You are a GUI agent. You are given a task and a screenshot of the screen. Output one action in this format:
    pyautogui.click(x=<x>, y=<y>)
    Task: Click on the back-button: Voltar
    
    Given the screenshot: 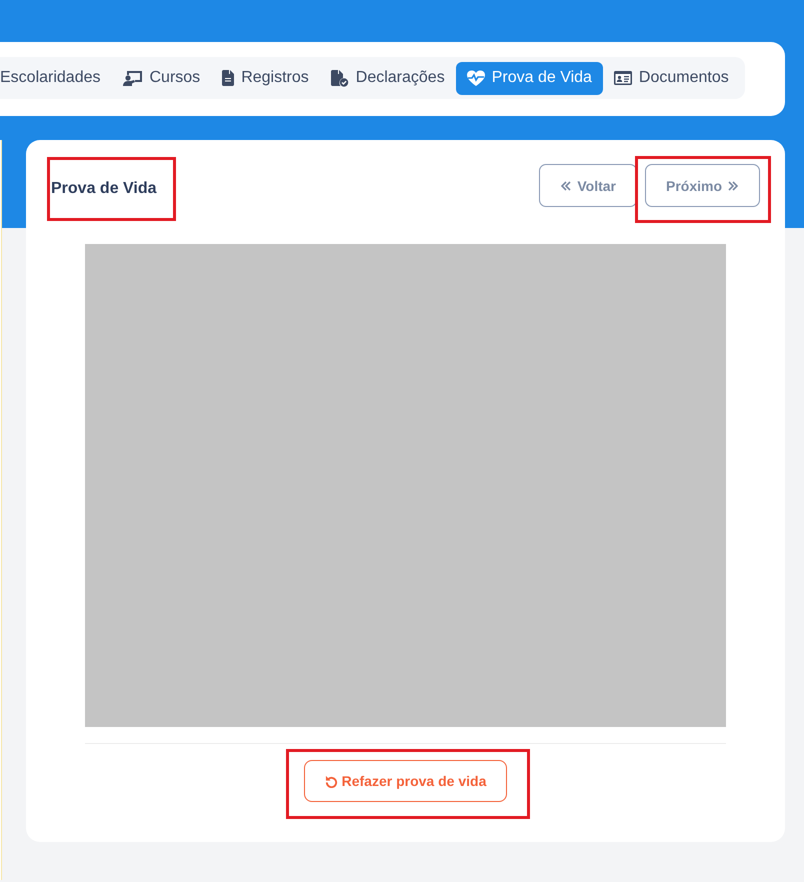 What is the action you would take?
    pyautogui.click(x=588, y=185)
    